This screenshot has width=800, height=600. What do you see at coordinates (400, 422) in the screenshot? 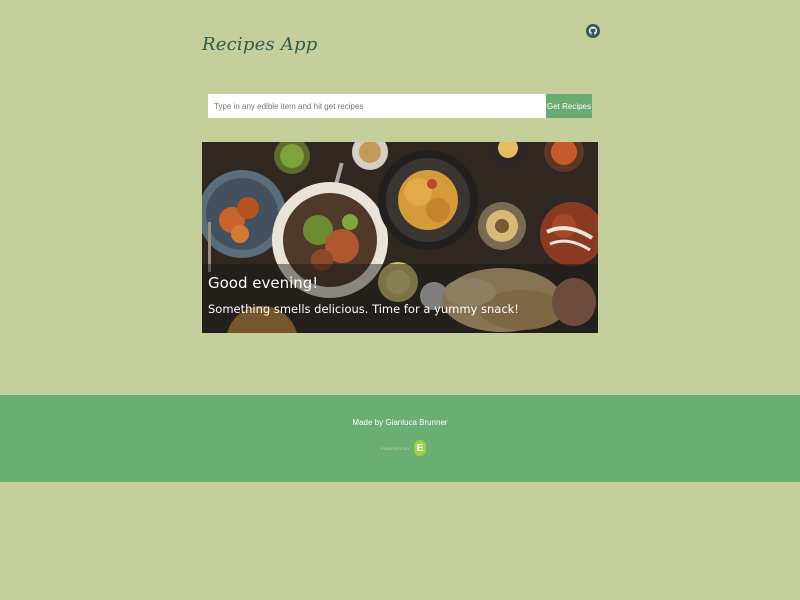
I see `footer-credit: Made by Gianluca Brunner` at bounding box center [400, 422].